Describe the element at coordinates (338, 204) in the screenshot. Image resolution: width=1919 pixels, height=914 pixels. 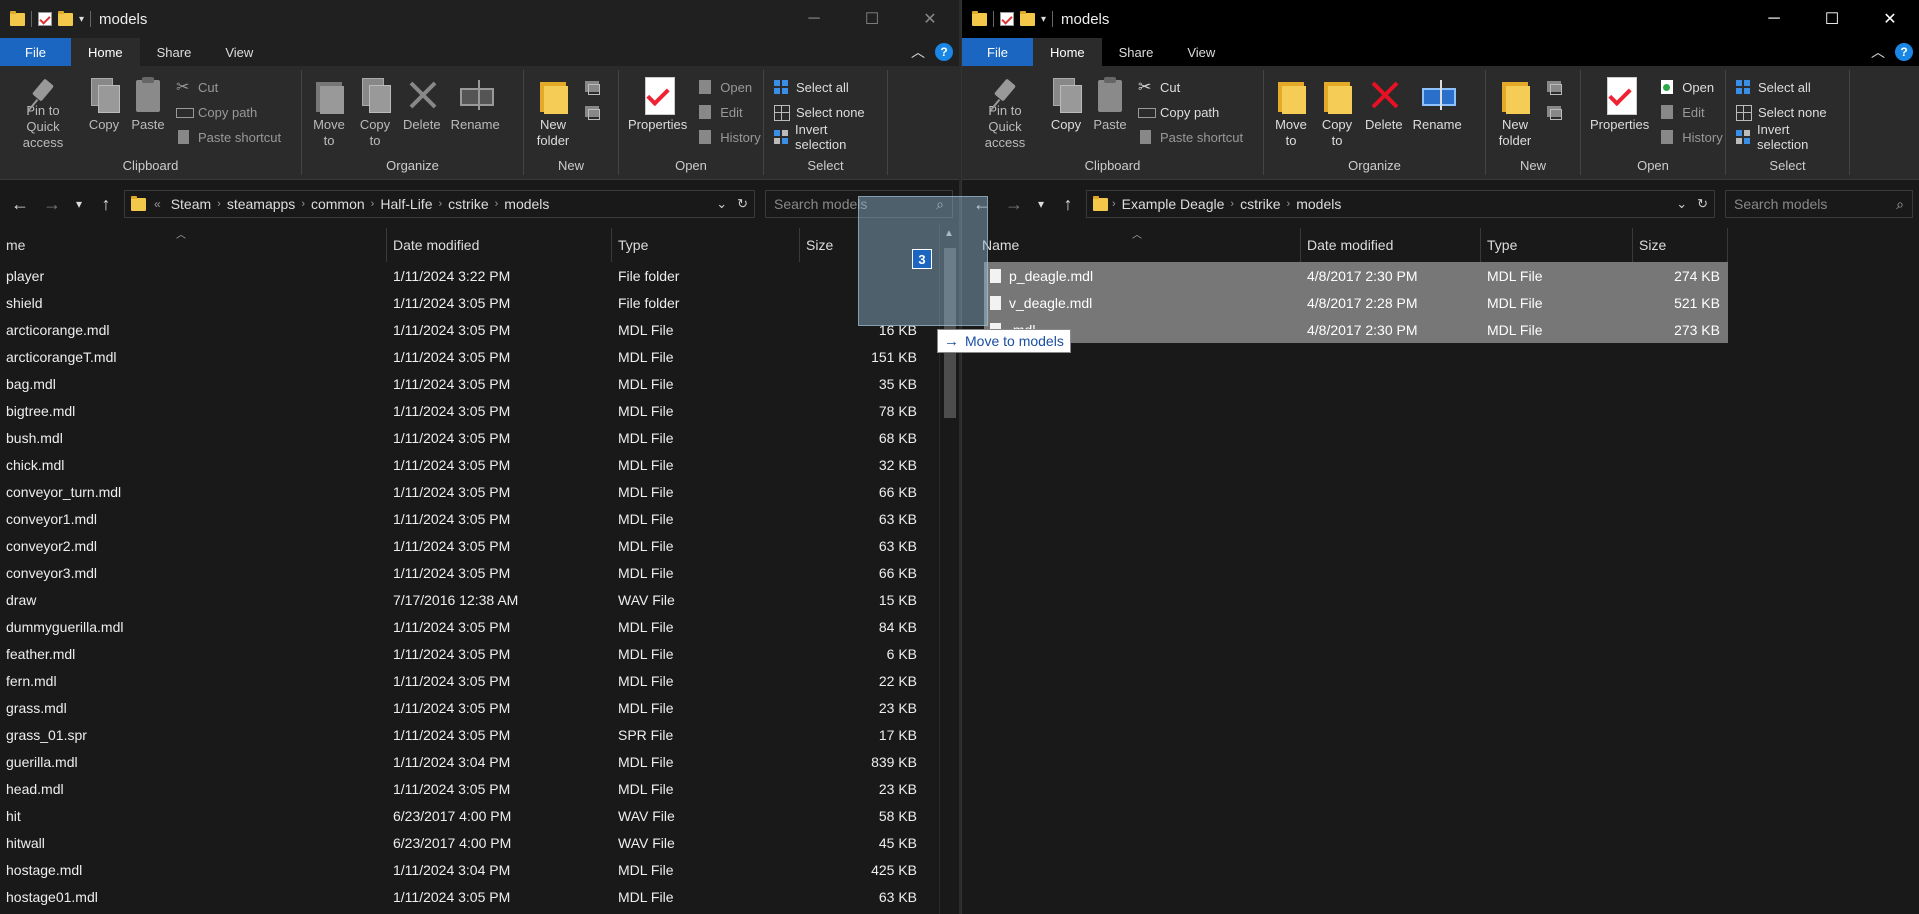
I see `breadcrumb-common: common` at that location.